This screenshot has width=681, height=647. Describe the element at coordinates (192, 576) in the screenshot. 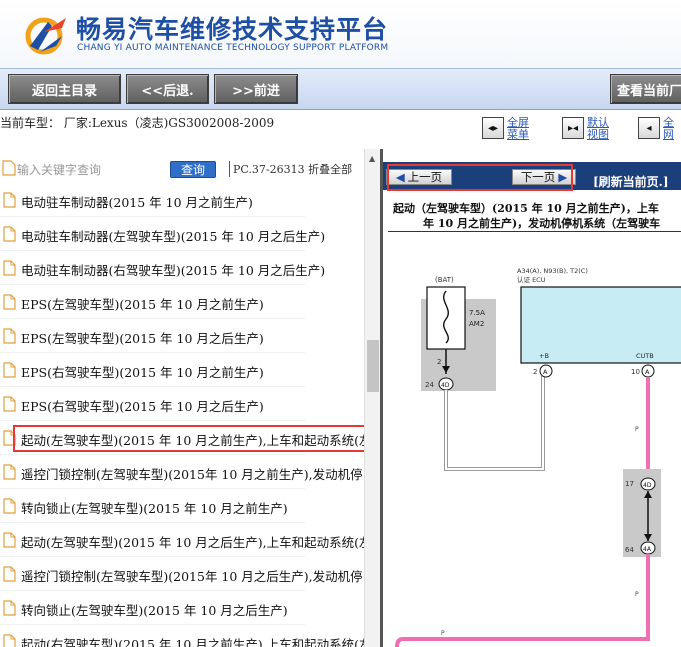

I see `tree-item-label: 遥控门锁控制(左驾驶车型)(2015年 10 月之后生产),发动机停` at that location.